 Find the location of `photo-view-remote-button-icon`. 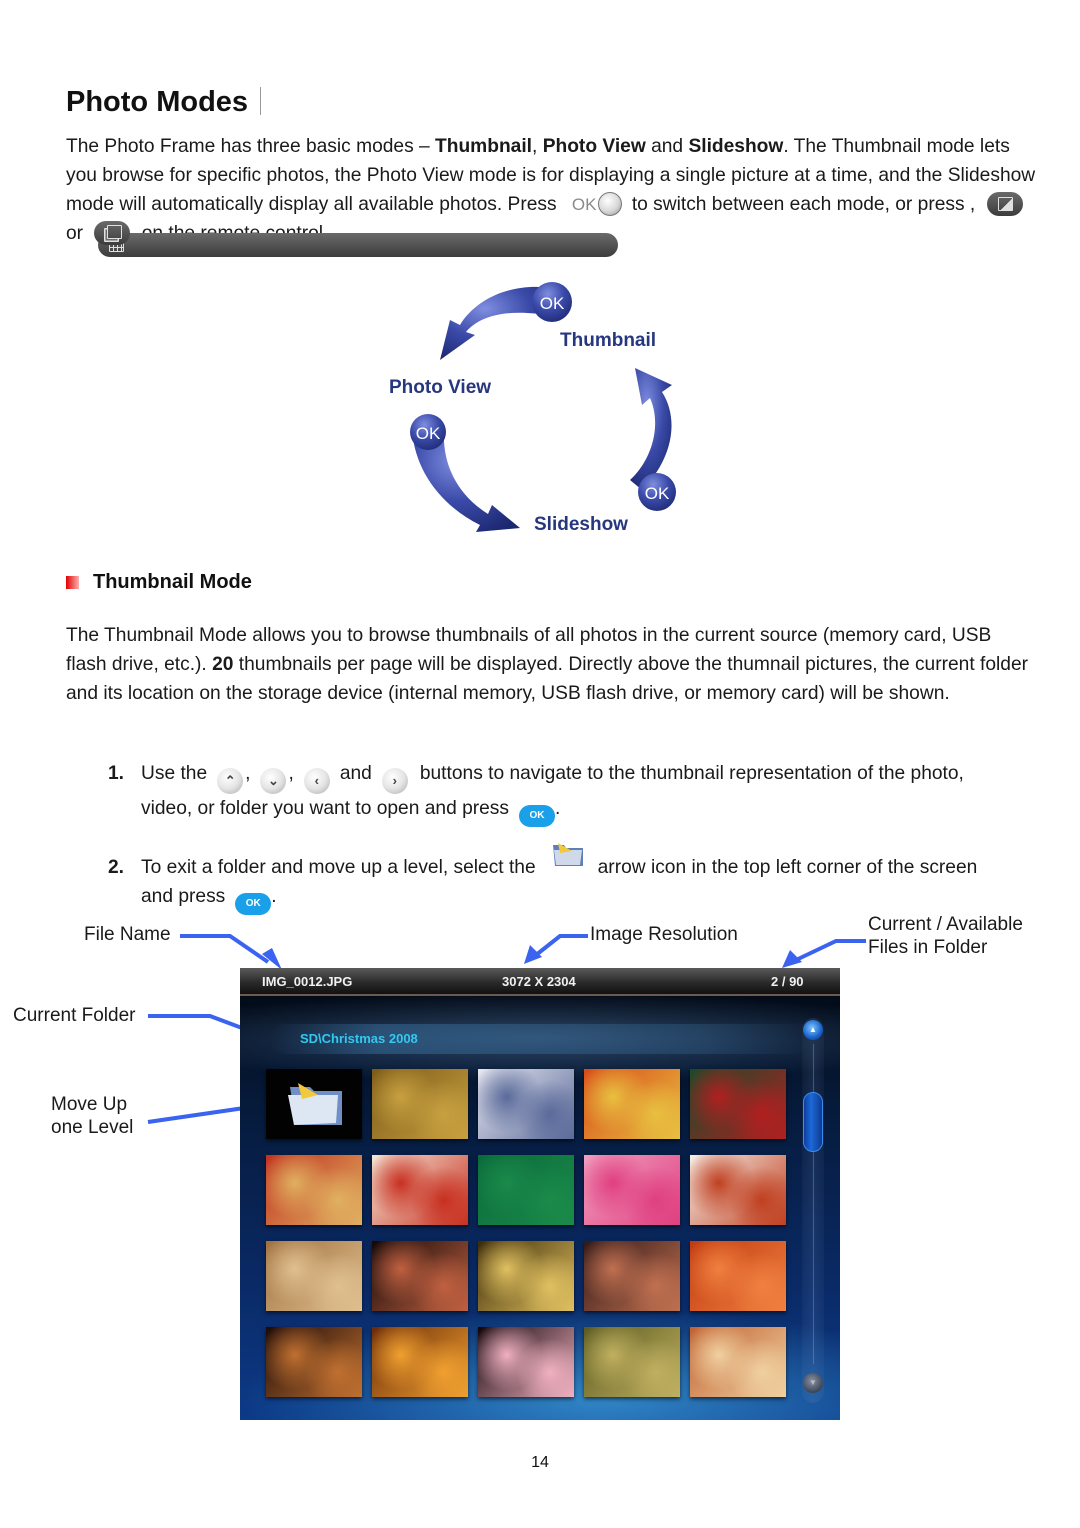

photo-view-remote-button-icon is located at coordinates (1004, 204).